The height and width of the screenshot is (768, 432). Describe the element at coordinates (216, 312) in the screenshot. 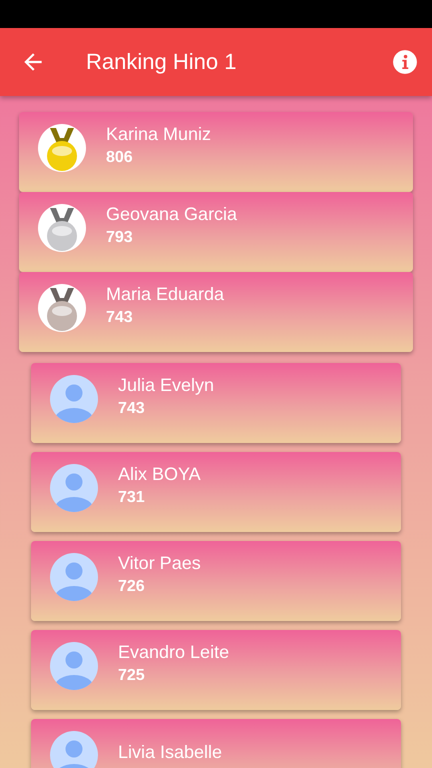

I see `ranking-card: Maria Eduarda 743` at that location.